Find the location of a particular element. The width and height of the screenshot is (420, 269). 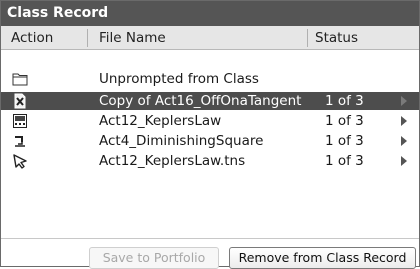

file-name: Copy of Act16_OffOnaTangent is located at coordinates (200, 101).